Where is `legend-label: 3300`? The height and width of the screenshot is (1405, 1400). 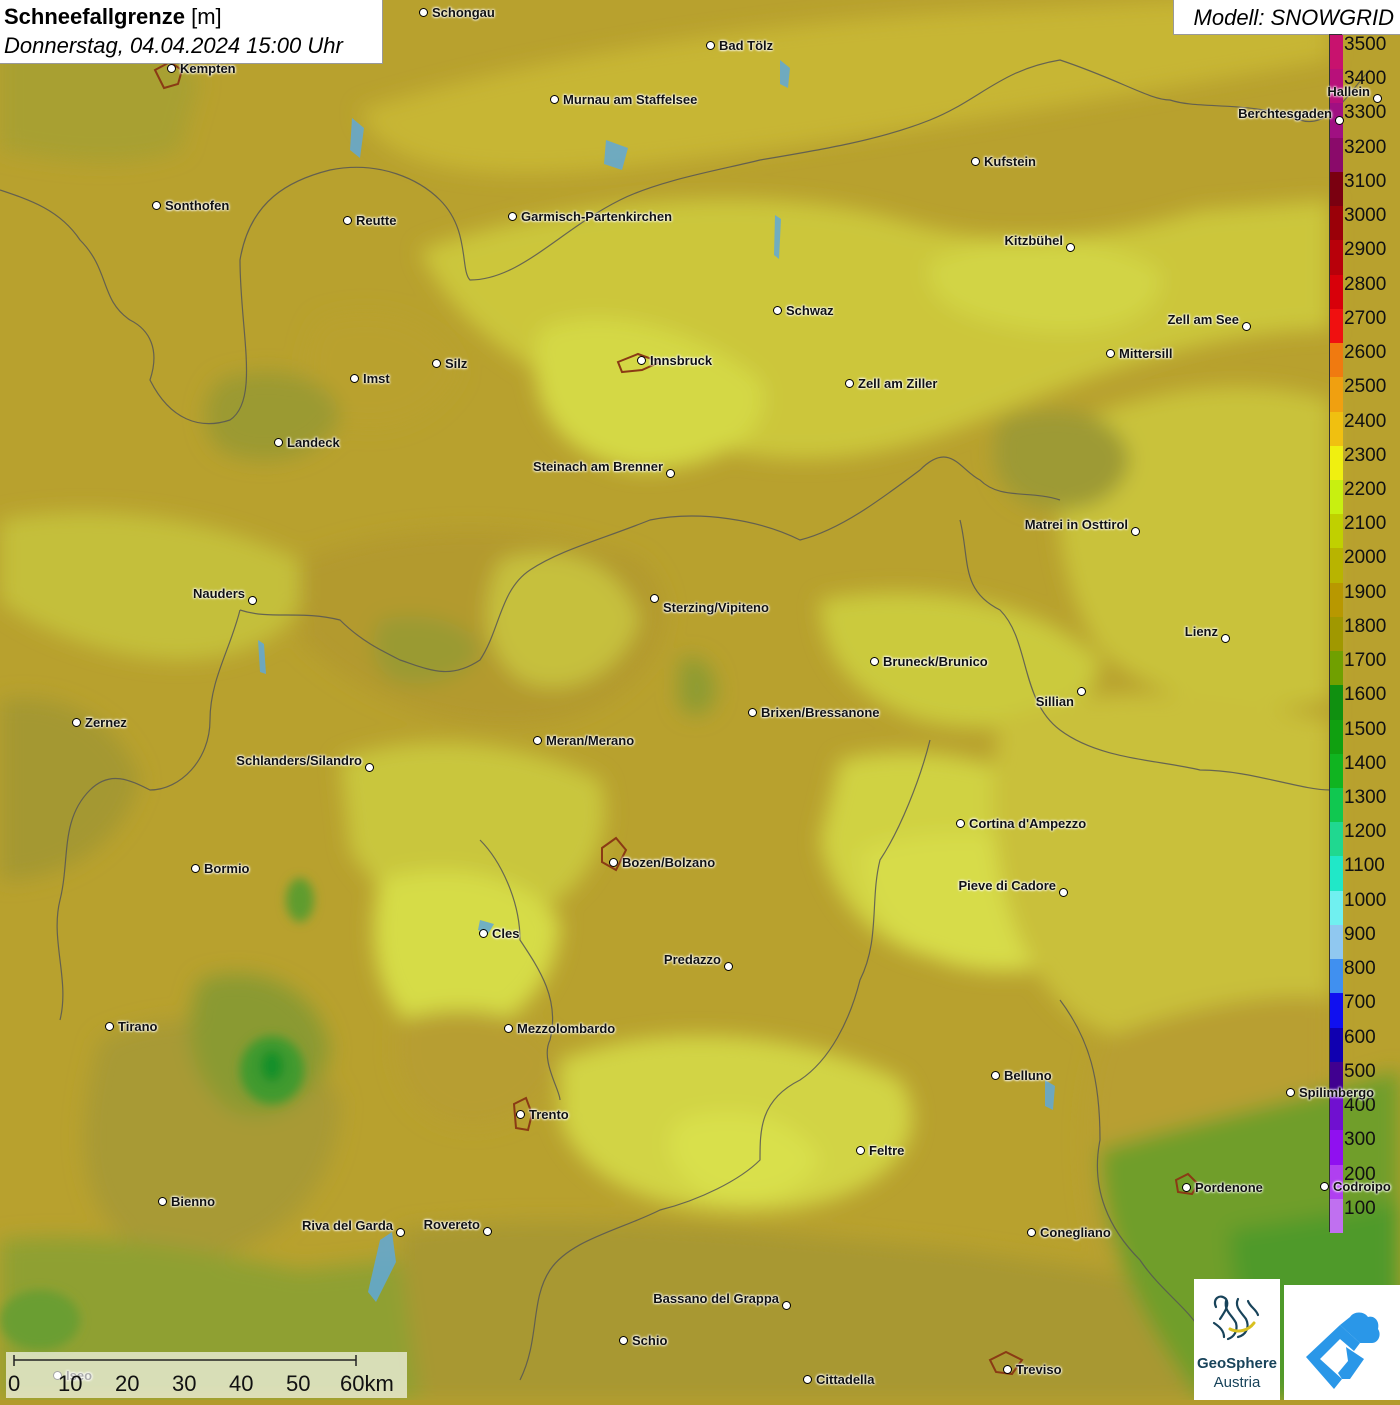
legend-label: 3300 is located at coordinates (1365, 113).